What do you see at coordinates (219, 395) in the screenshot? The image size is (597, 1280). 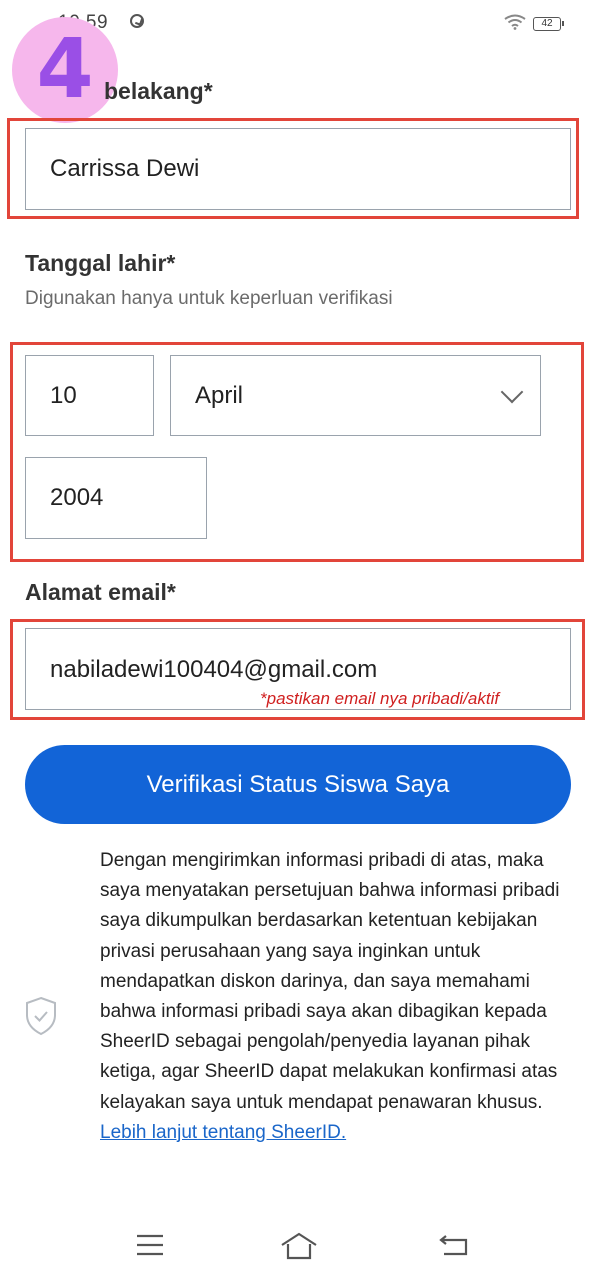 I see `birth-month-value: April` at bounding box center [219, 395].